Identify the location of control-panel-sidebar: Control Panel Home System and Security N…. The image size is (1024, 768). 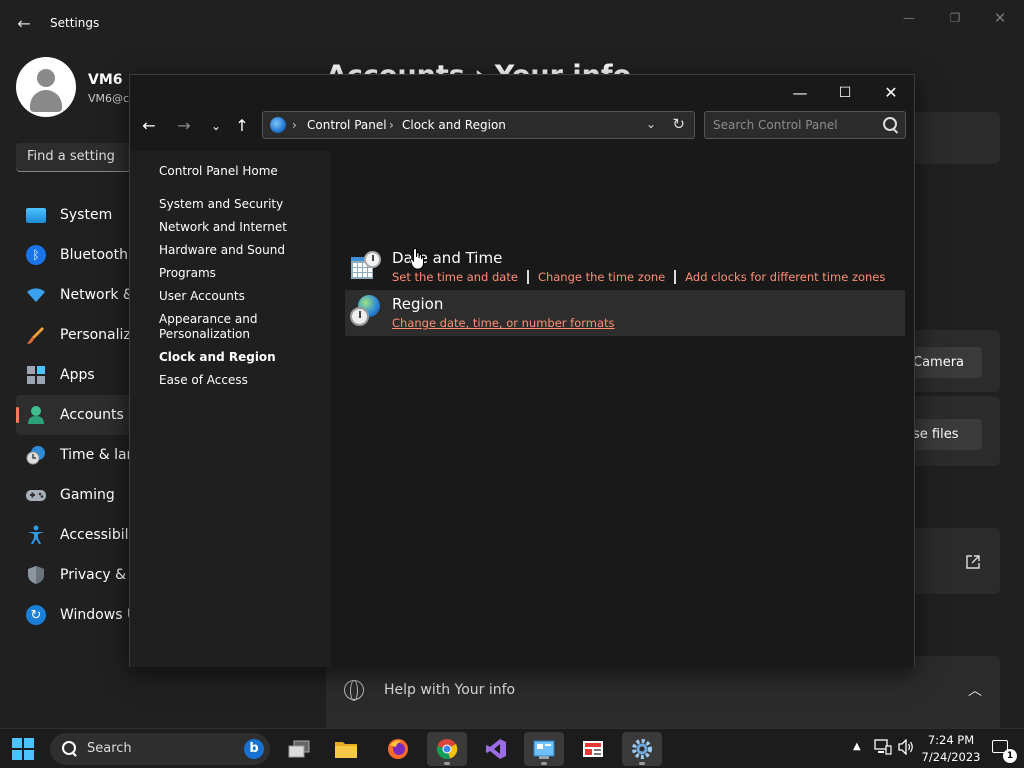
(230, 409).